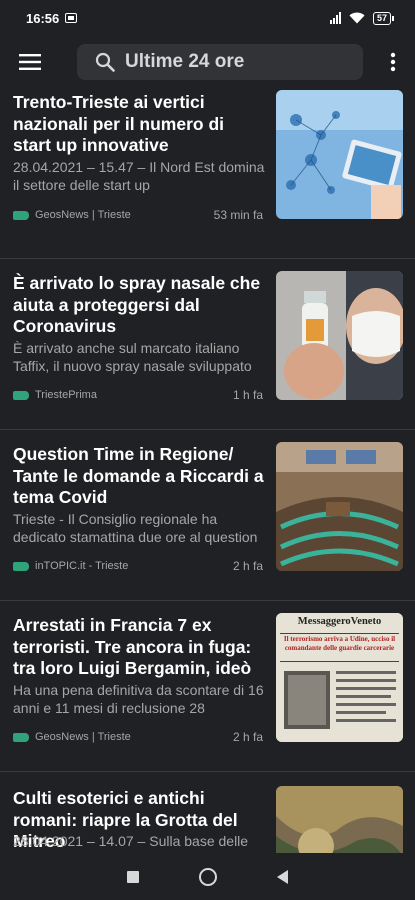  I want to click on app-bar: Ultime 24 ore, so click(207, 62).